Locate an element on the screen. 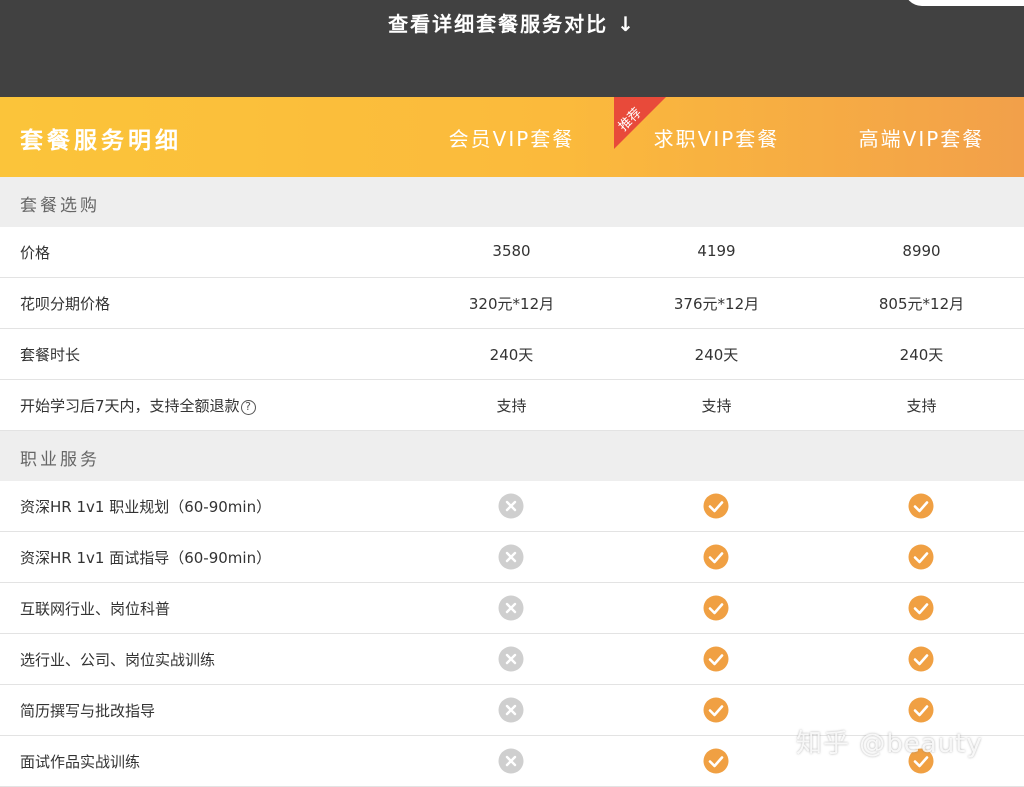 This screenshot has width=1024, height=787. help-icon: ? is located at coordinates (248, 407).